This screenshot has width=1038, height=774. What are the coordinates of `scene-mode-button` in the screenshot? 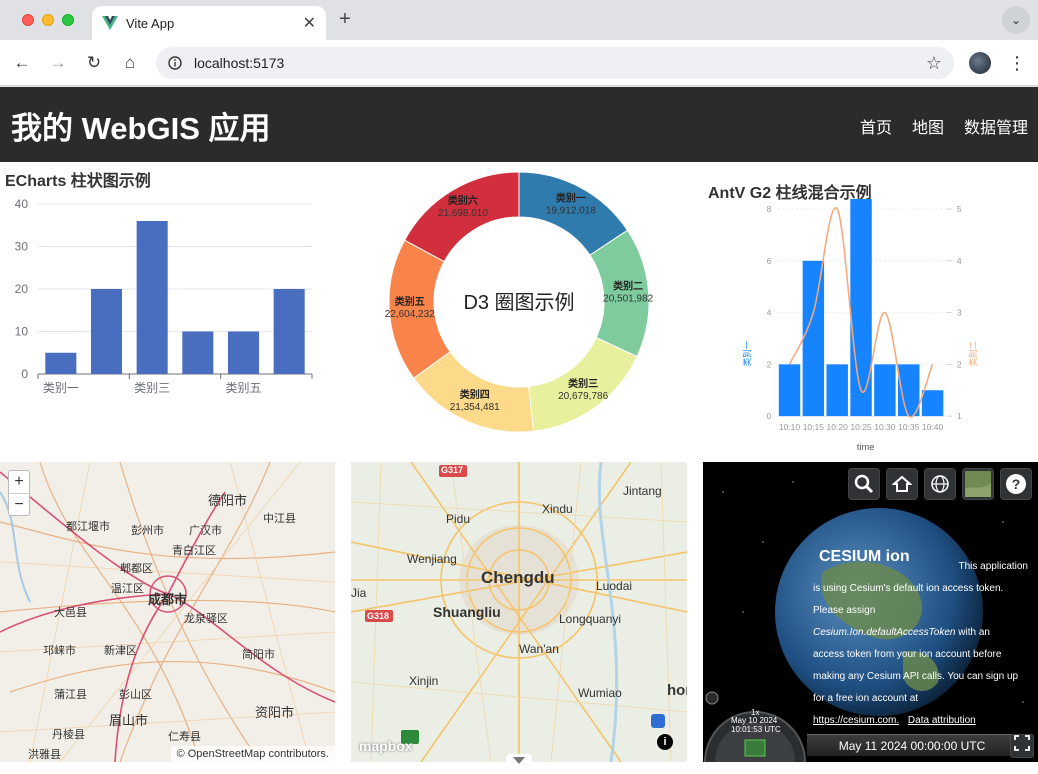 It's located at (940, 484).